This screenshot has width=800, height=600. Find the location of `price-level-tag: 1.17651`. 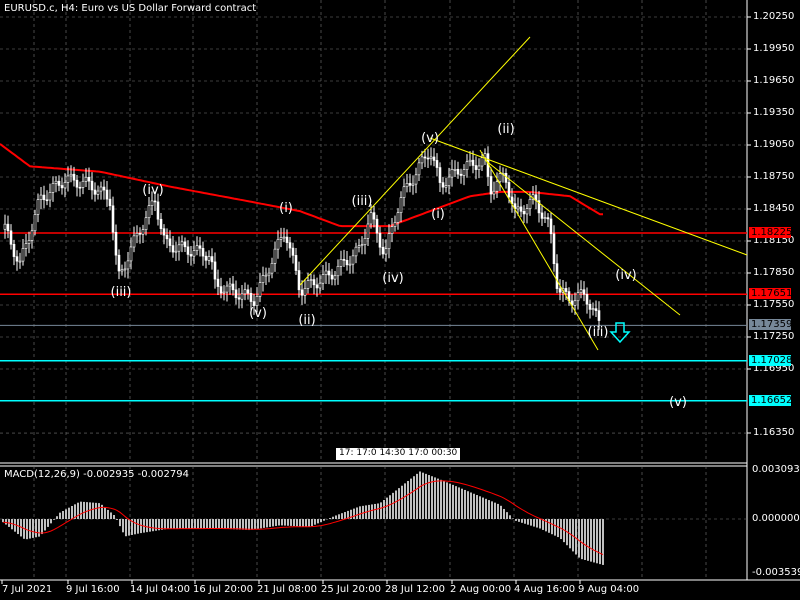

price-level-tag: 1.17651 is located at coordinates (771, 294).